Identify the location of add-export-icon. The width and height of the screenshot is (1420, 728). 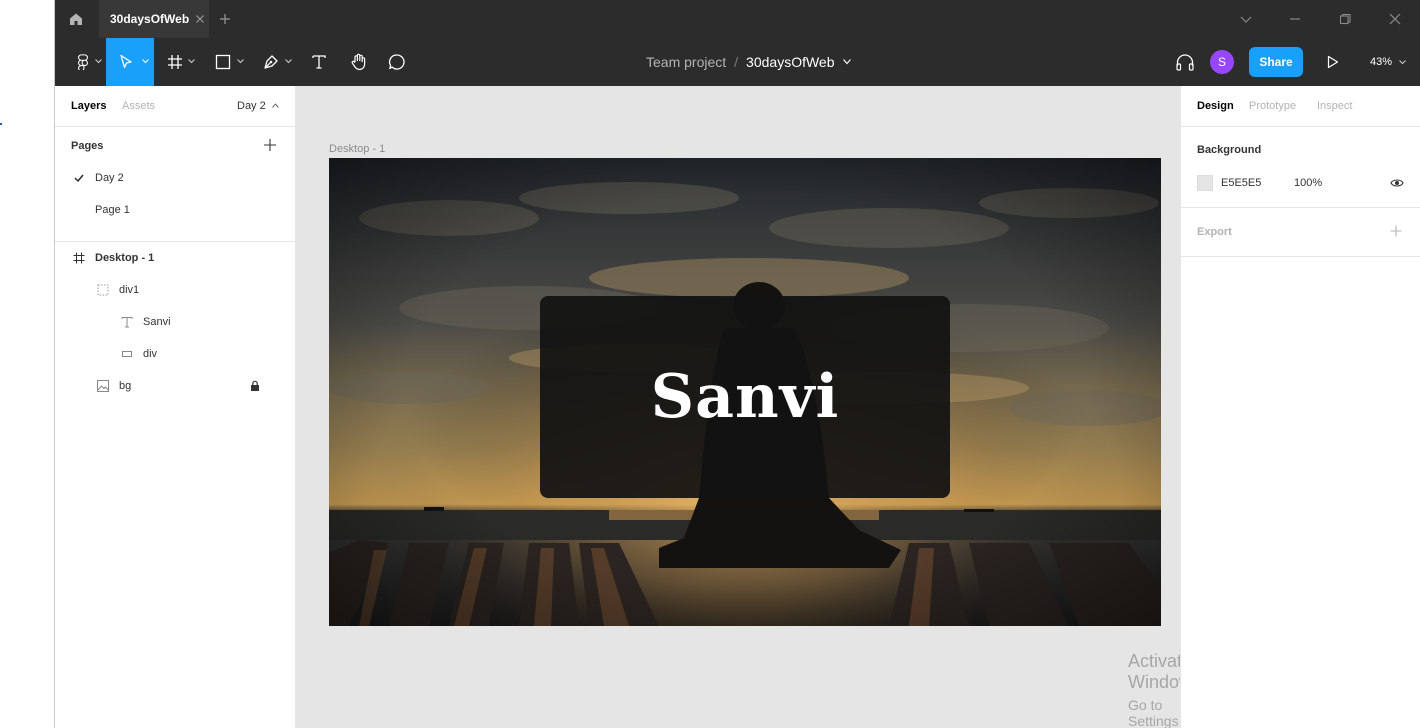
(1396, 231).